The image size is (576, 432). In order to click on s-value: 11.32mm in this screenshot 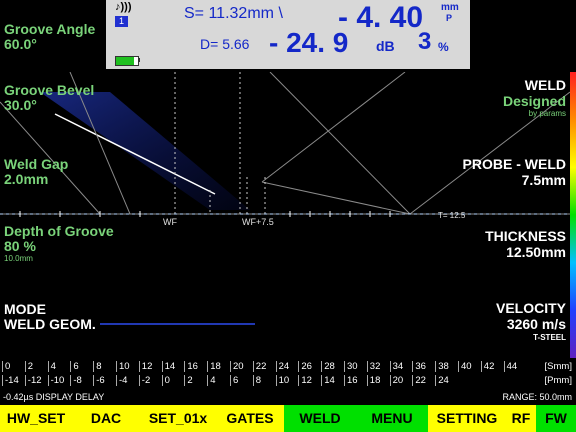, I will do `click(241, 13)`.